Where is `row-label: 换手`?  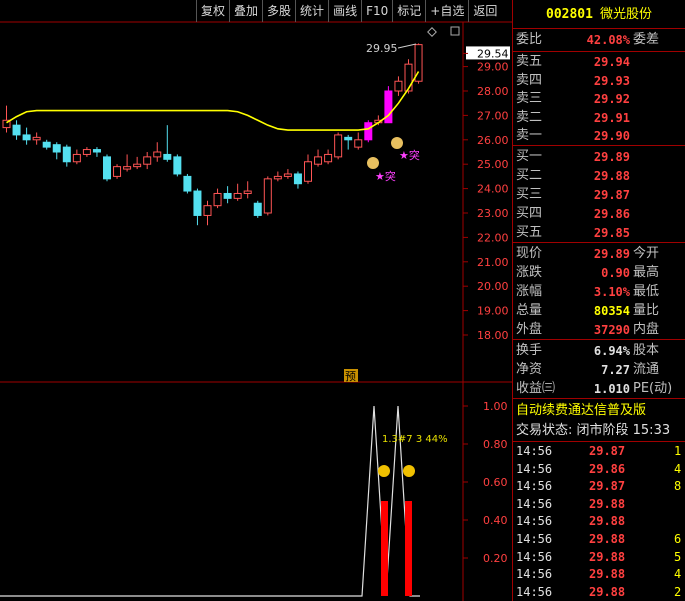
row-label: 换手 is located at coordinates (529, 350).